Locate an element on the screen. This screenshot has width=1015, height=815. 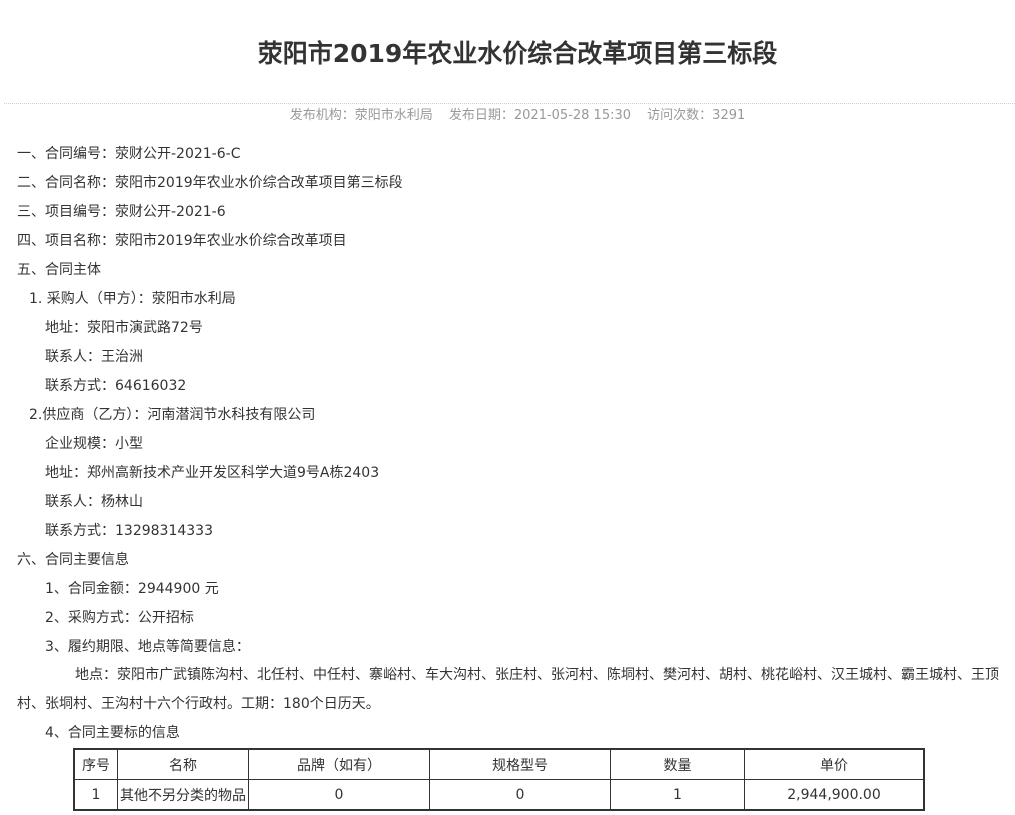
cell-index: 1 is located at coordinates (95, 795).